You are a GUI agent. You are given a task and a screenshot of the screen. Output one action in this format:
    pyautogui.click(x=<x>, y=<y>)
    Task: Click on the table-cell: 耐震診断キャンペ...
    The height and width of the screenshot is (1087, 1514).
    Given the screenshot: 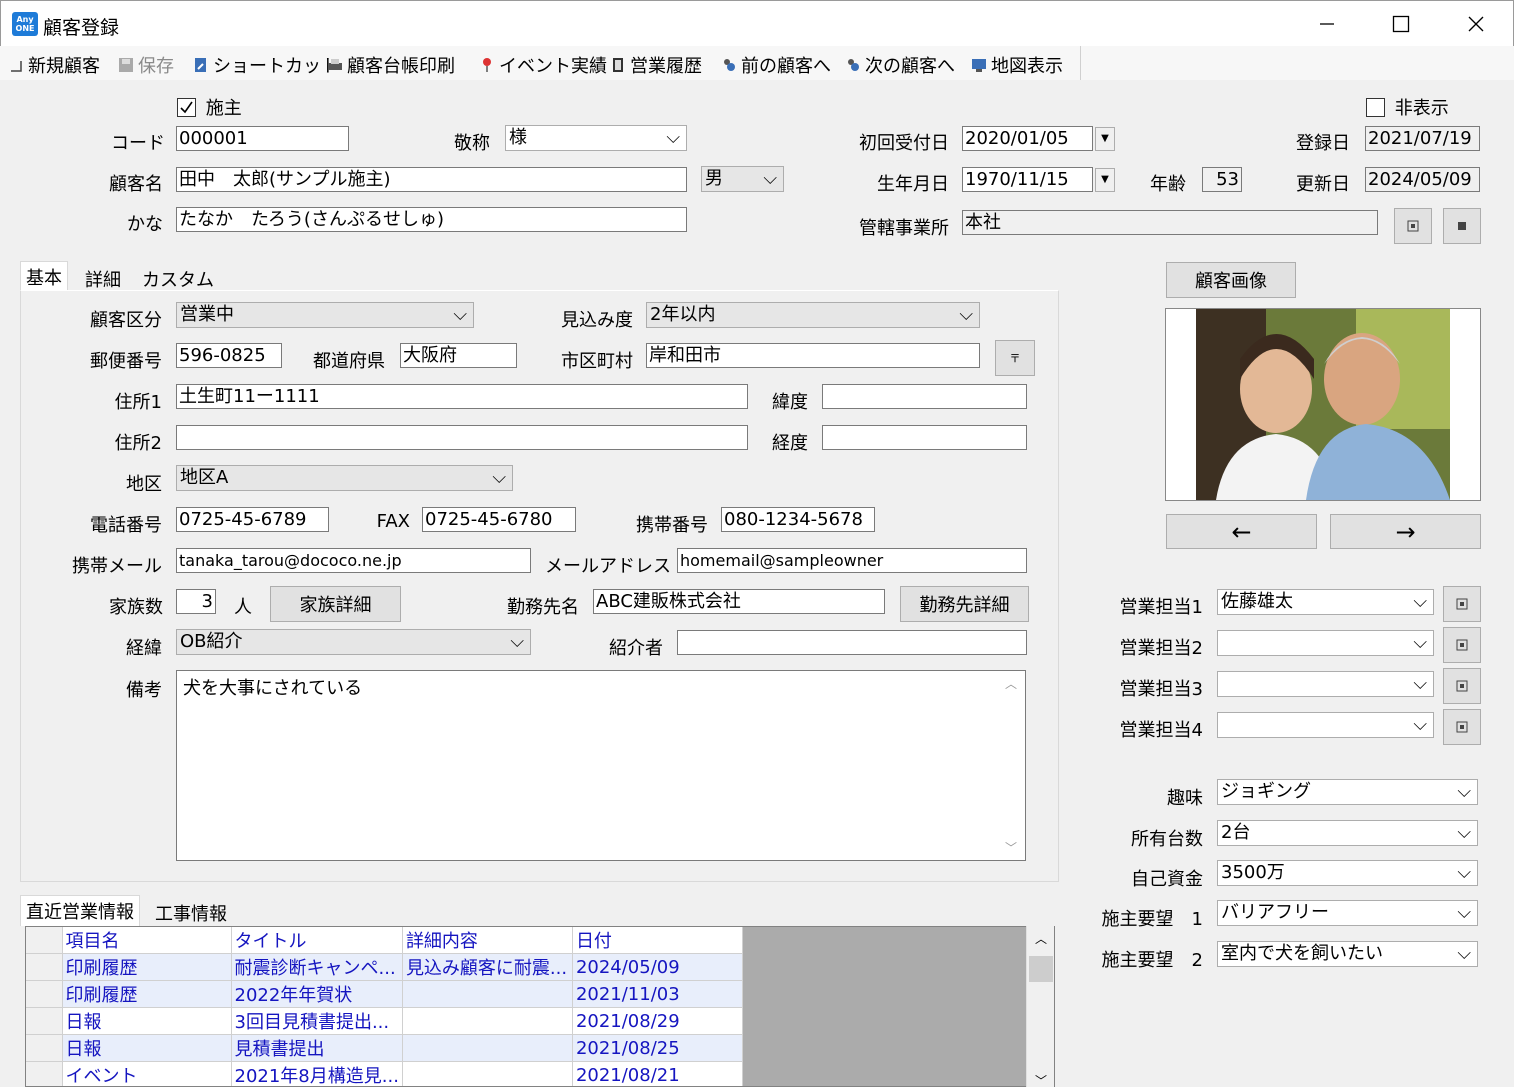 What is the action you would take?
    pyautogui.click(x=317, y=967)
    